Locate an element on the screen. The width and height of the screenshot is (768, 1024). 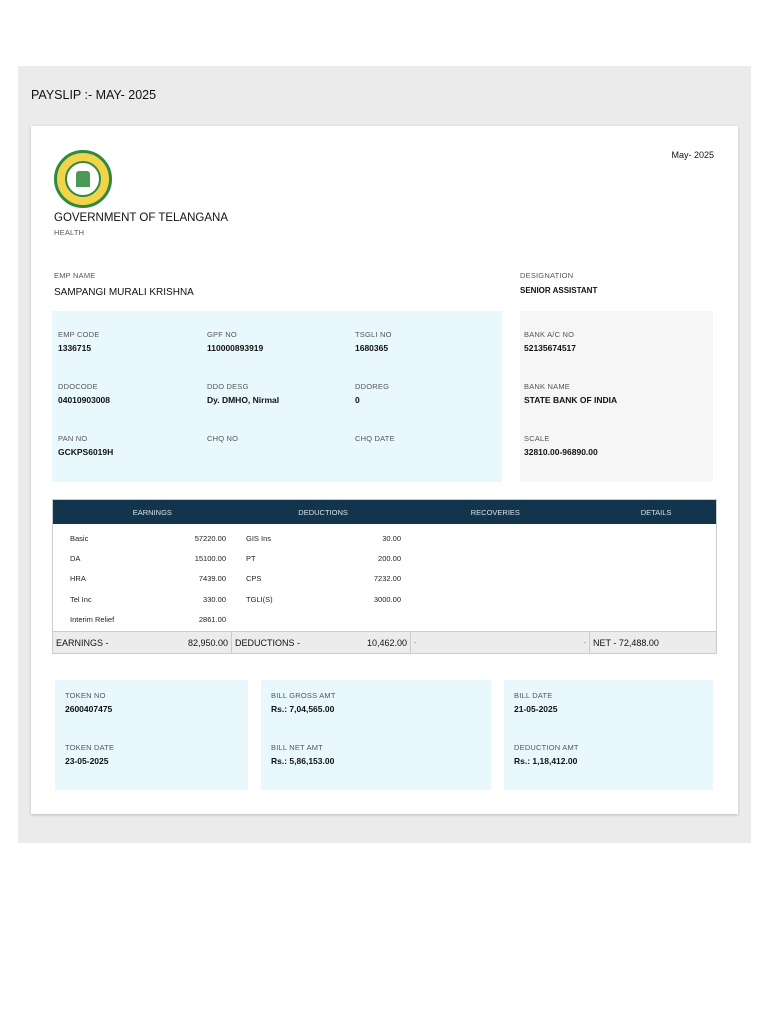
bill-date-label: BILL DATE is located at coordinates (533, 695).